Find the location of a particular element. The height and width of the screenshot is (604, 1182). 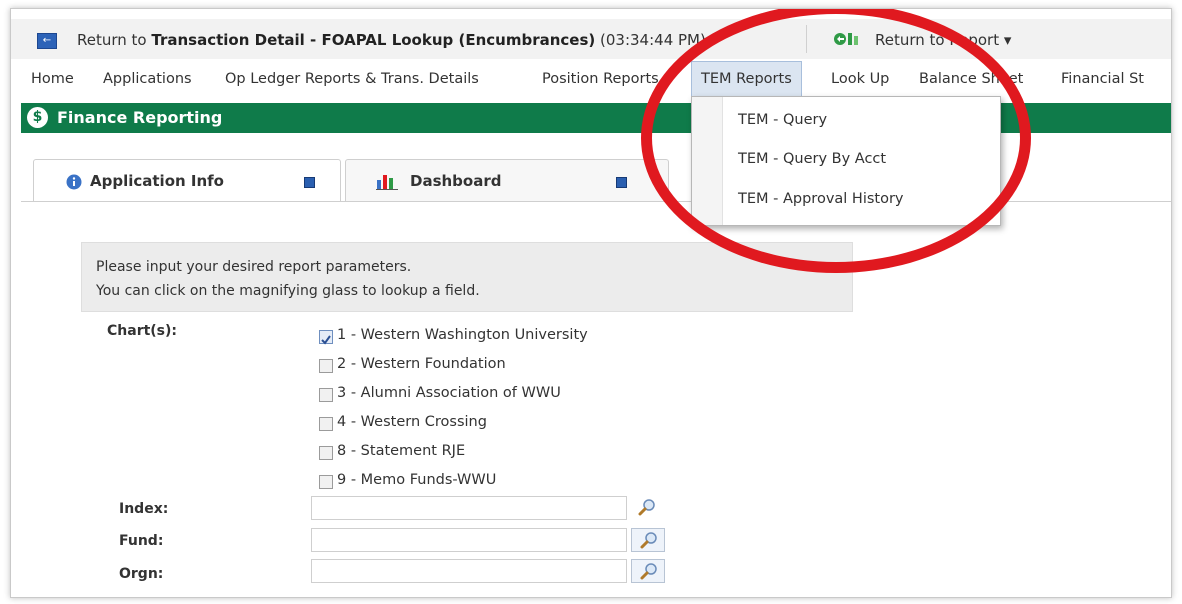

menu-applications: Applications is located at coordinates (147, 79).